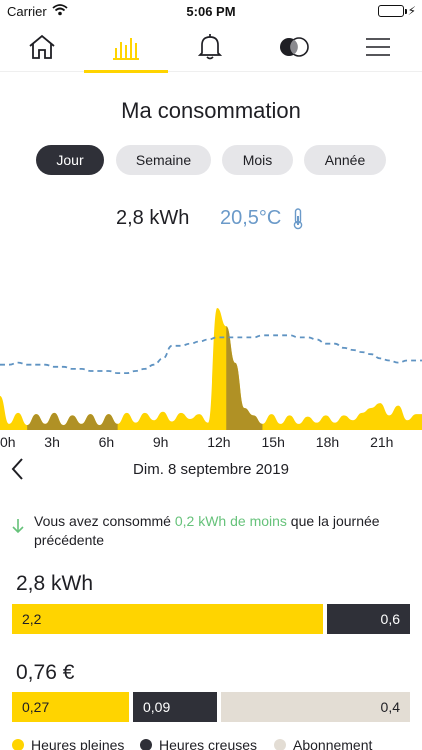 This screenshot has width=422, height=750. I want to click on legend-offpeak-label: Heures creuses, so click(208, 743).